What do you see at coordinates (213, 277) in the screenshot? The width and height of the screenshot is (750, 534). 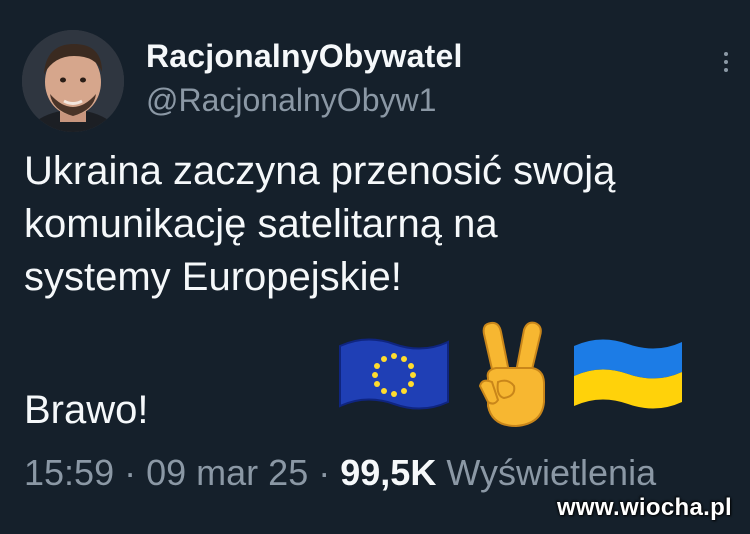 I see `tweet-line: systemy Europejskie!` at bounding box center [213, 277].